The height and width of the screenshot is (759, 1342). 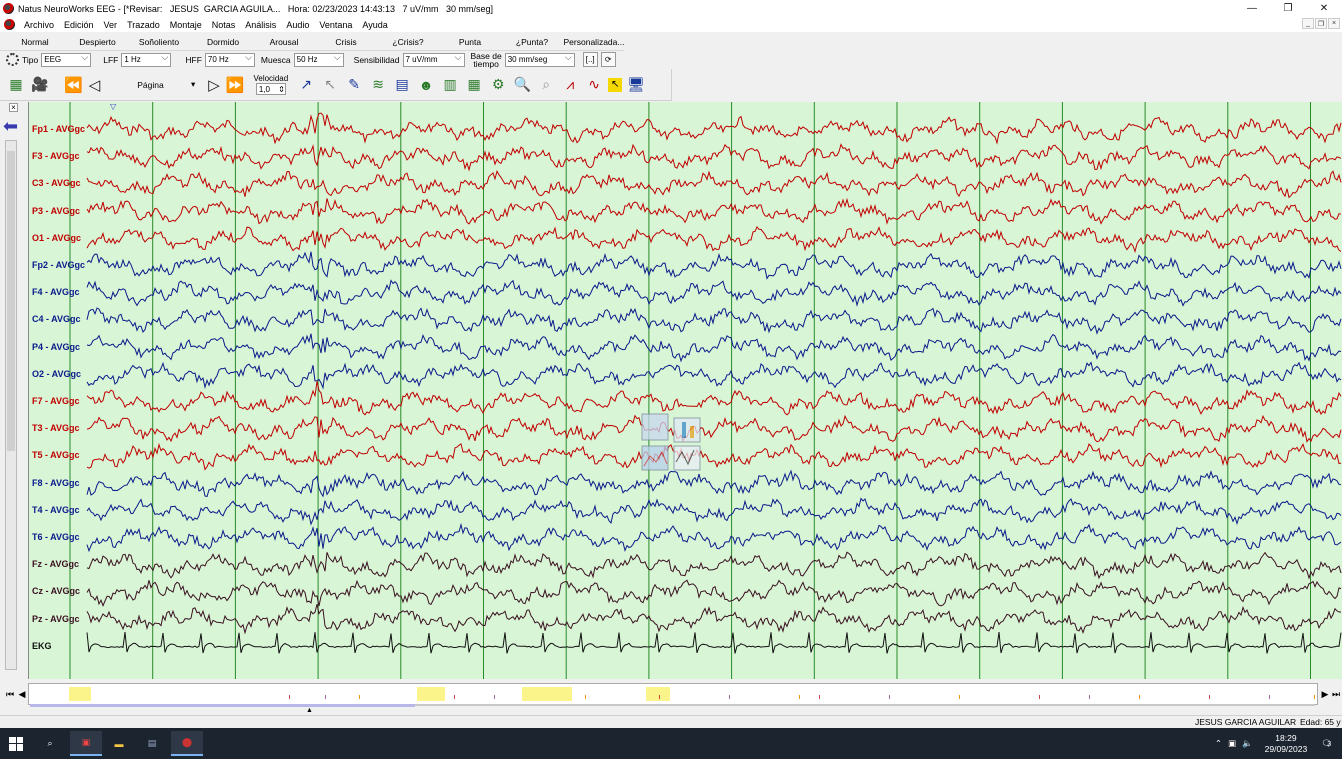 What do you see at coordinates (223, 42) in the screenshot?
I see `preset-dormido: Dormido` at bounding box center [223, 42].